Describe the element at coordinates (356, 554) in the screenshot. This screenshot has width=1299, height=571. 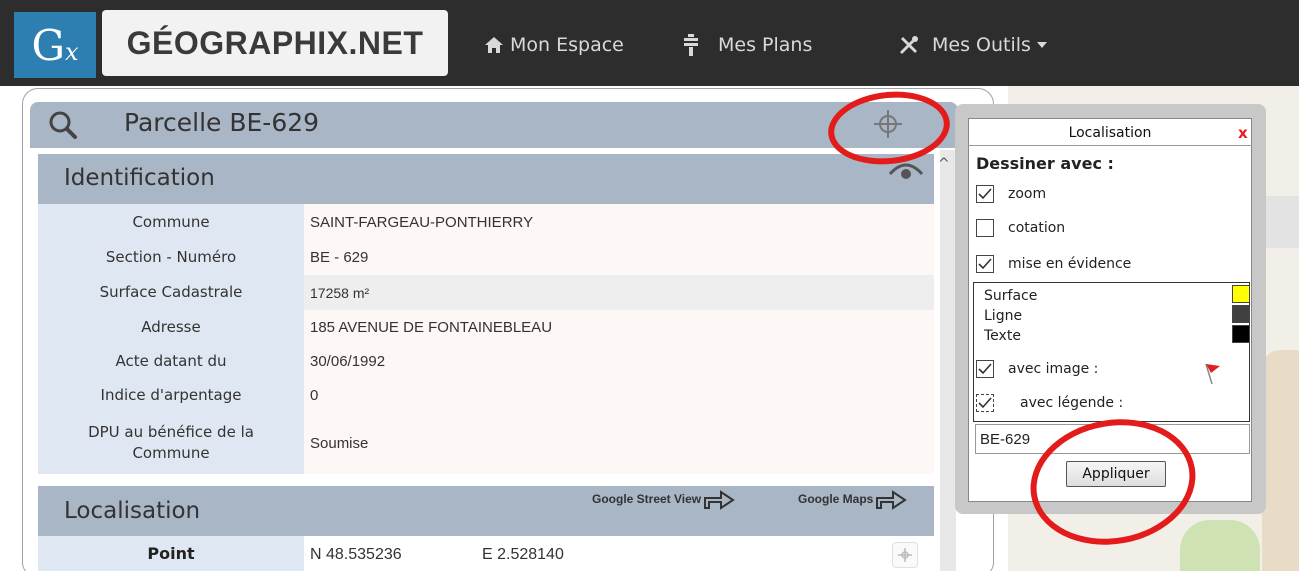
I see `point-latitude: N 48.535236` at that location.